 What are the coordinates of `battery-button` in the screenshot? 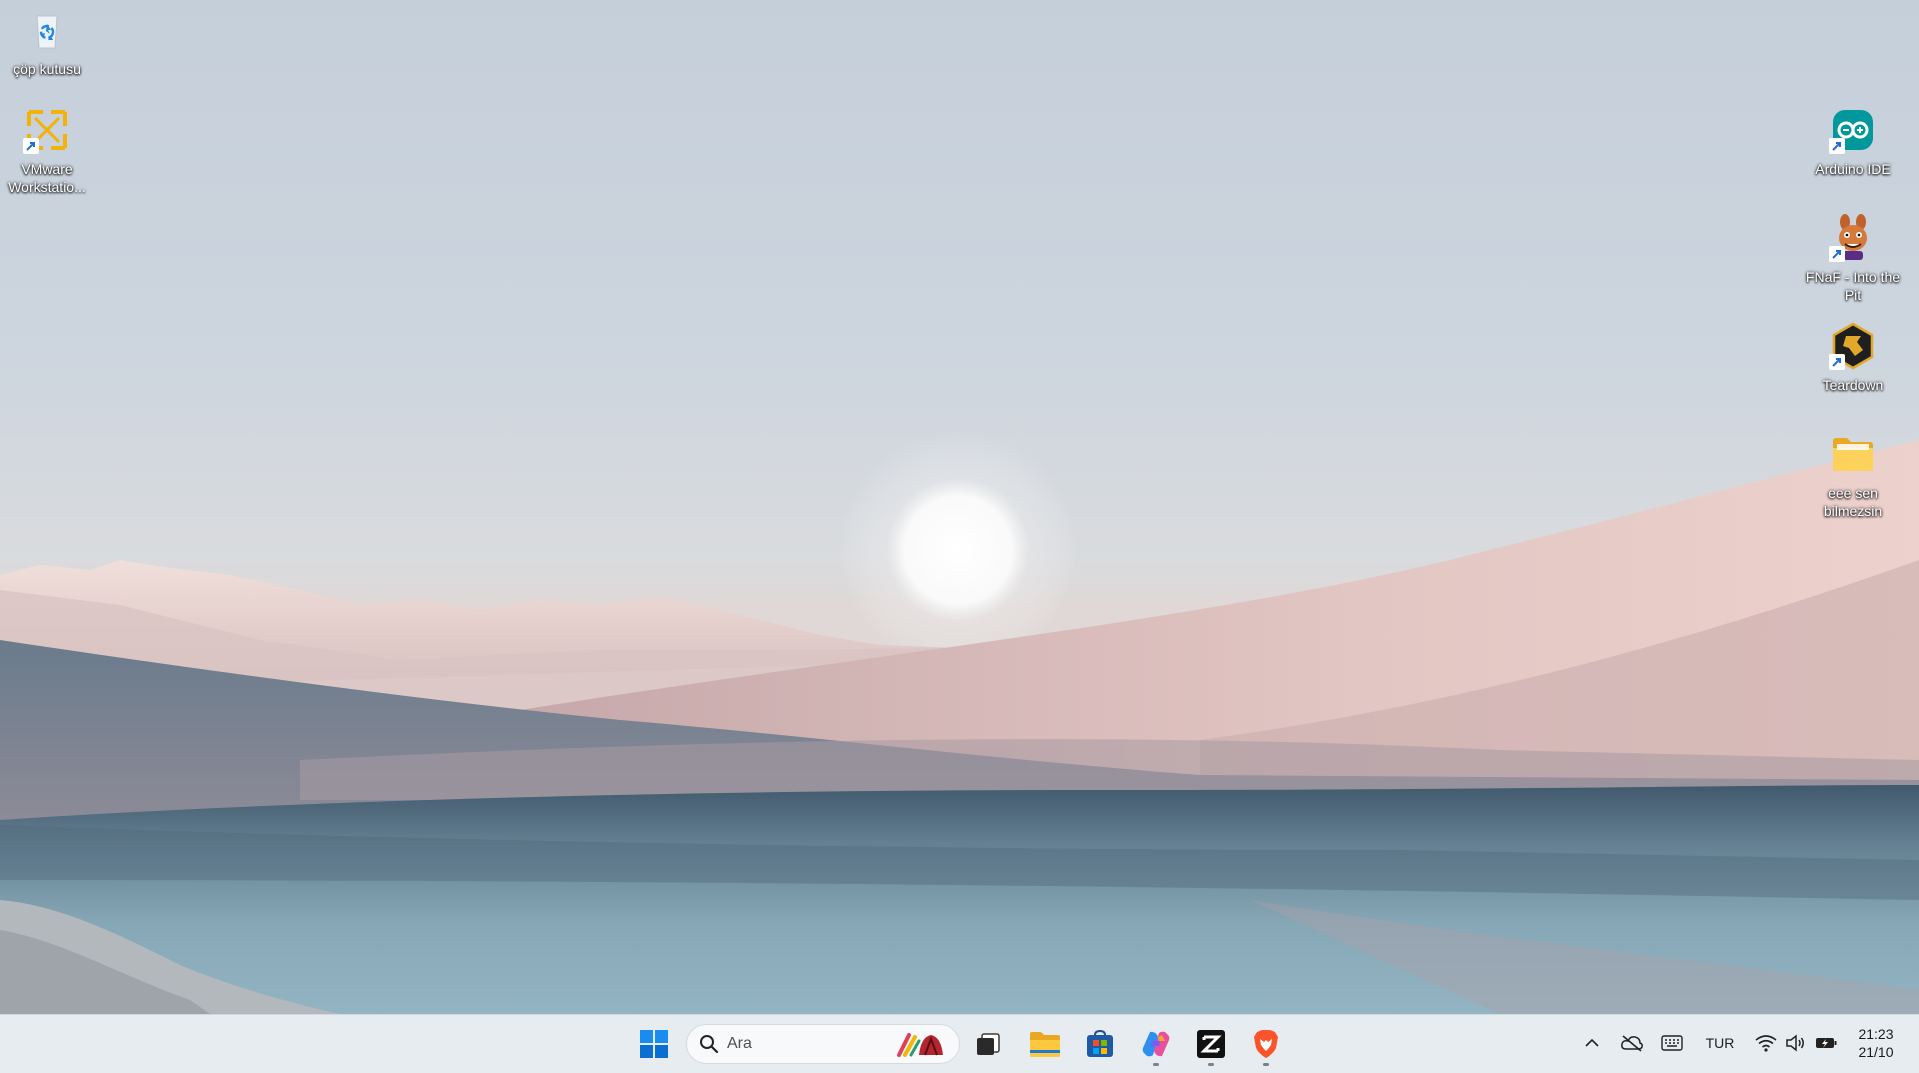 It's located at (1826, 1043).